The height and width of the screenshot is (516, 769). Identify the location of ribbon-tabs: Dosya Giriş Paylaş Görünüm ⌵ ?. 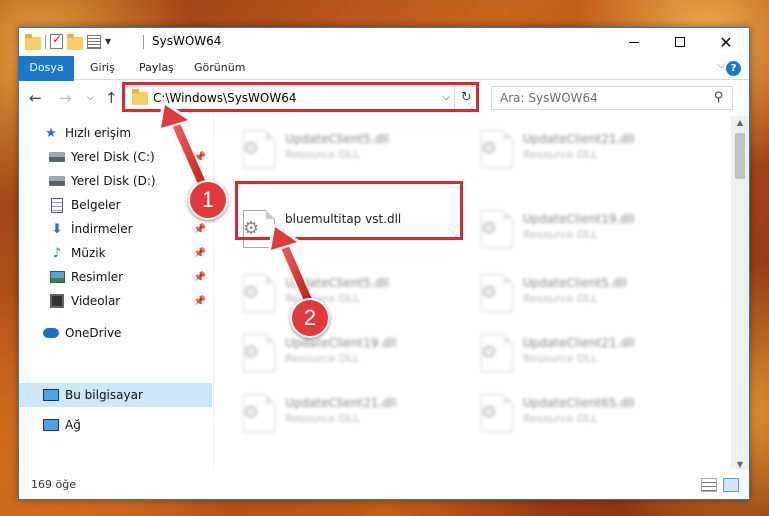
(384, 81).